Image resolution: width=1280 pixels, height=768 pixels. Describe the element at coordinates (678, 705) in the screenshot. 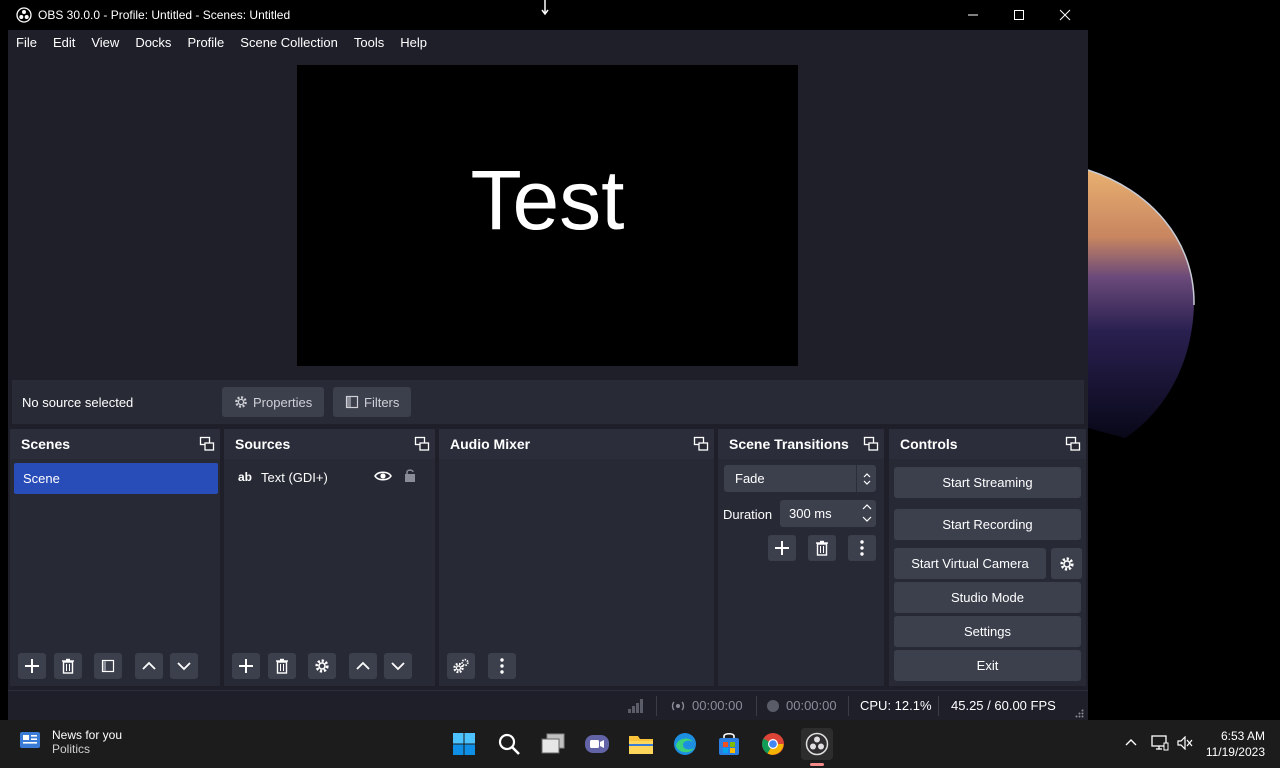

I see `broadcast-icon` at that location.